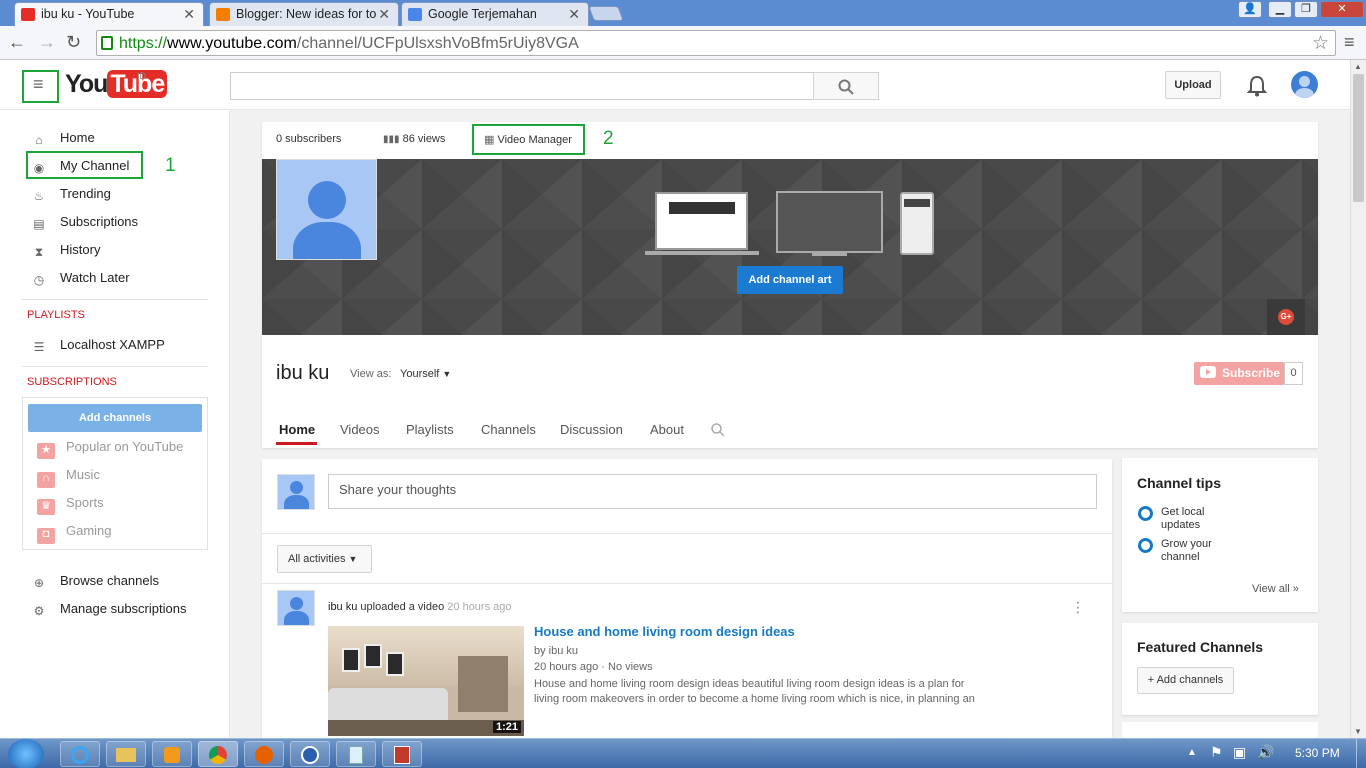 The height and width of the screenshot is (768, 1366). I want to click on close-icon: ✕, so click(1342, 9).